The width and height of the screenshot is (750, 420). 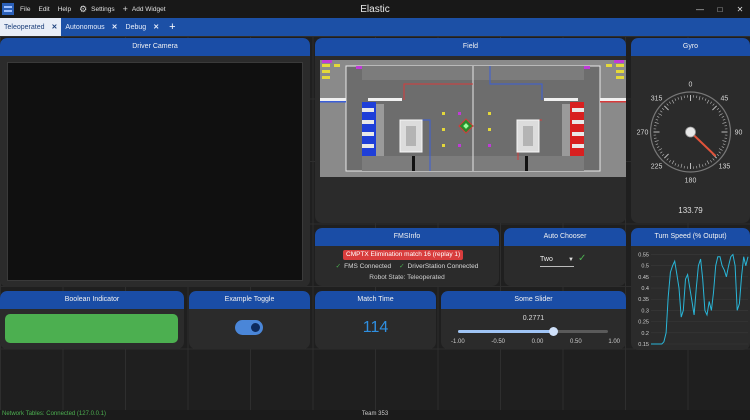 I want to click on menu-file: File, so click(x=25, y=9).